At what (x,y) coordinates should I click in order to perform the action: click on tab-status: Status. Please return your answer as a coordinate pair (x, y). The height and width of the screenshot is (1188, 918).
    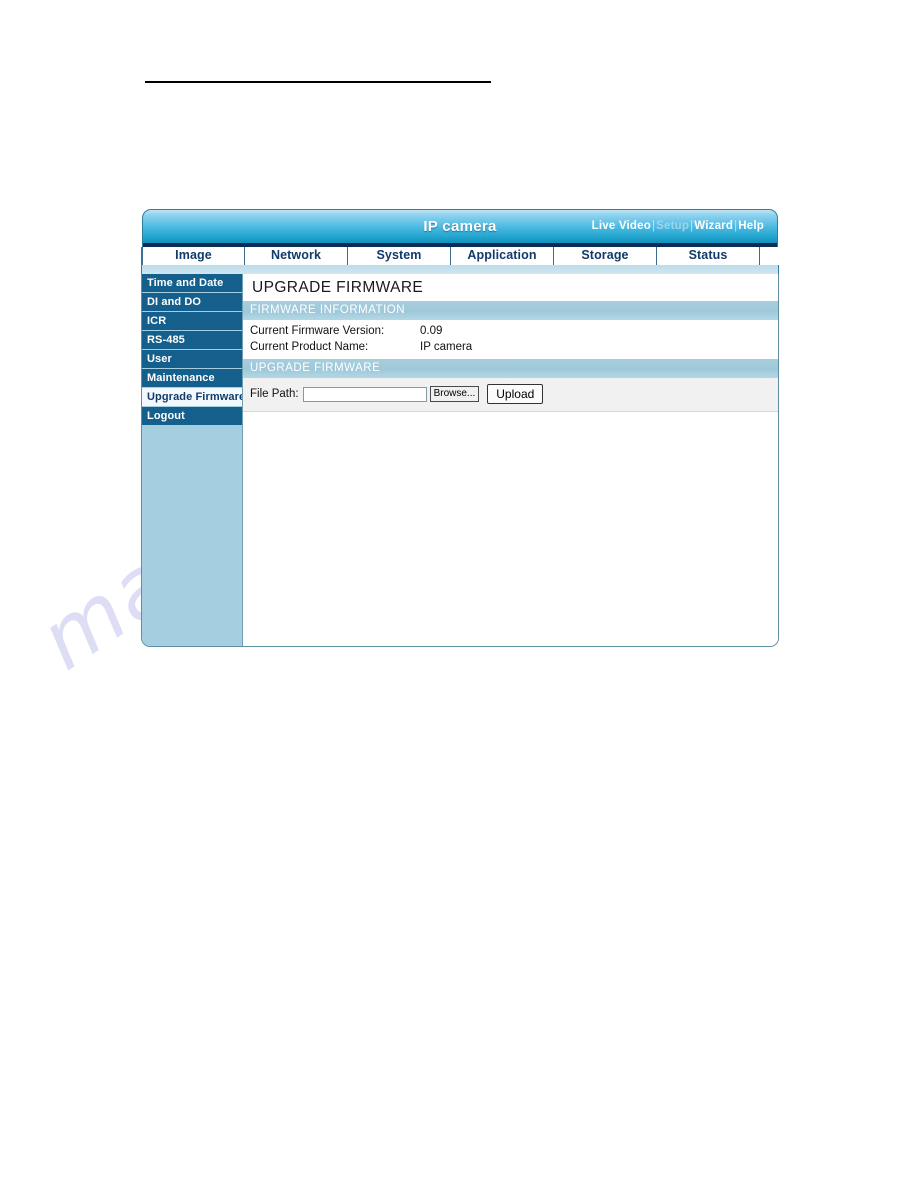
    Looking at the image, I should click on (708, 256).